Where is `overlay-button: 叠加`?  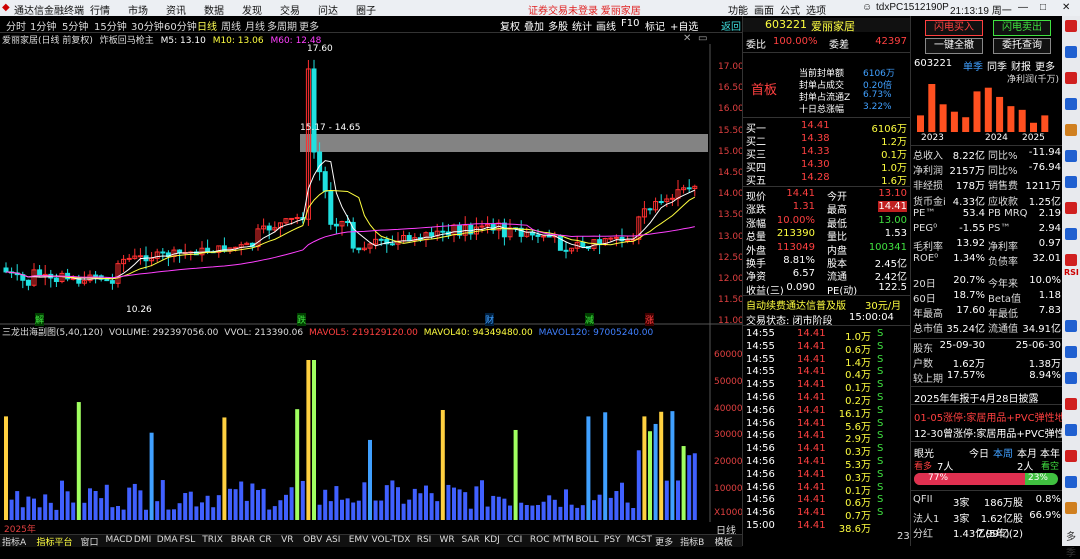
overlay-button: 叠加 is located at coordinates (534, 25).